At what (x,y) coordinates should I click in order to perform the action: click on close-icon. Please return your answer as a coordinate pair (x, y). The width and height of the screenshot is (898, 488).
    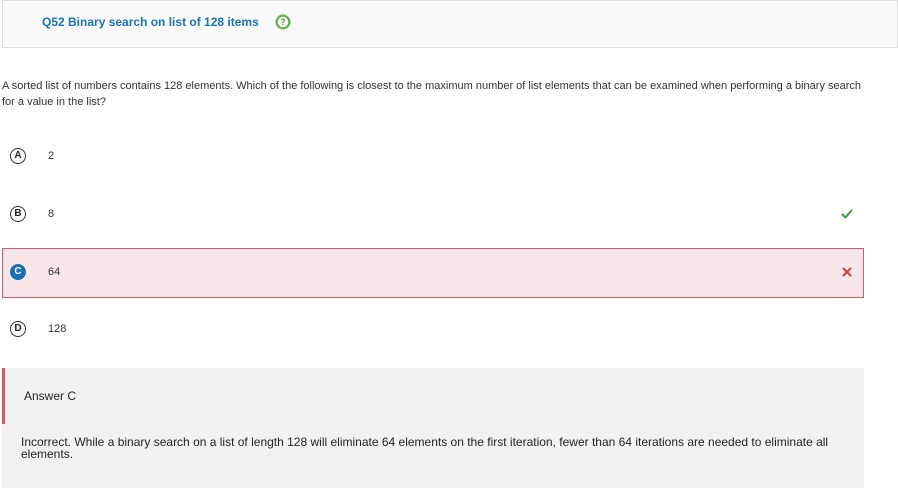
    Looking at the image, I should click on (847, 272).